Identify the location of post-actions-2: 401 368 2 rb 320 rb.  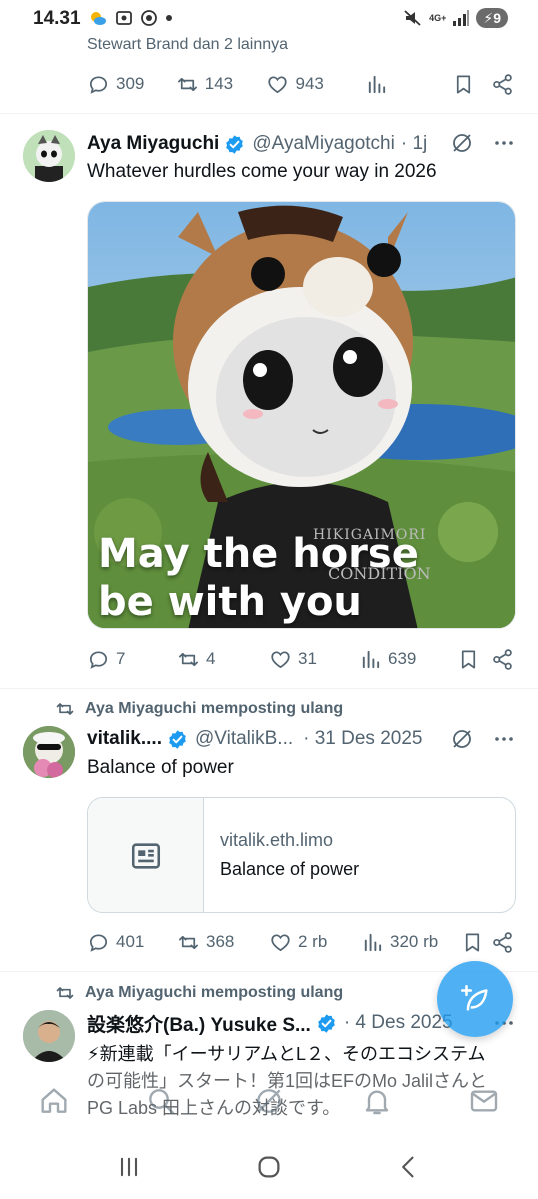
(301, 942).